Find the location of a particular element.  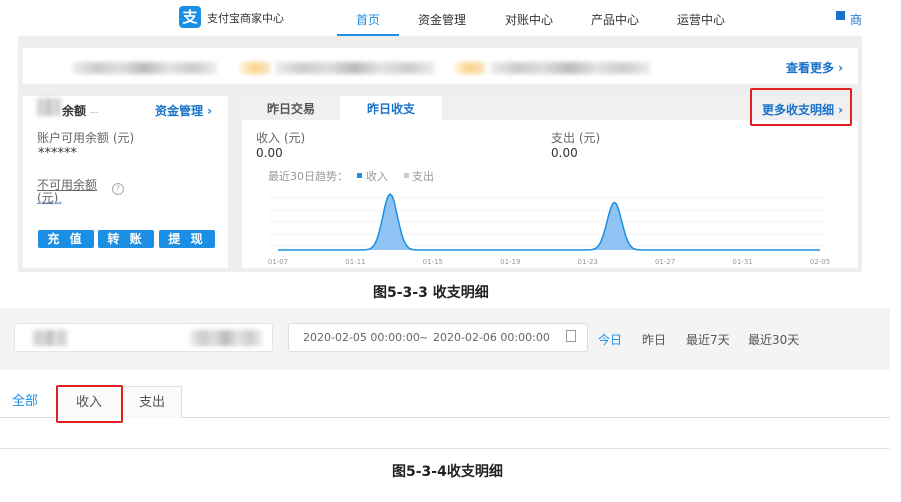

figure-caption-1: 图5-3-3 收支明细 is located at coordinates (431, 293).